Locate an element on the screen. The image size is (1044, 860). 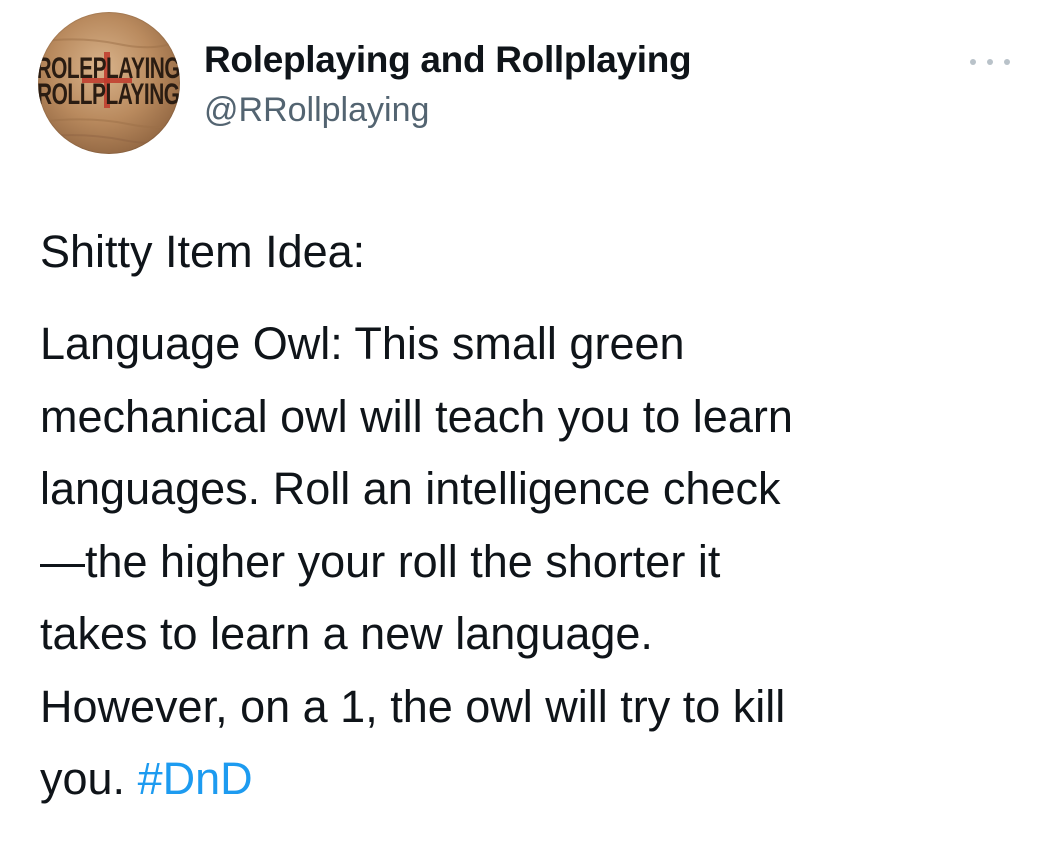
tweet-line-text: you. is located at coordinates (89, 778).